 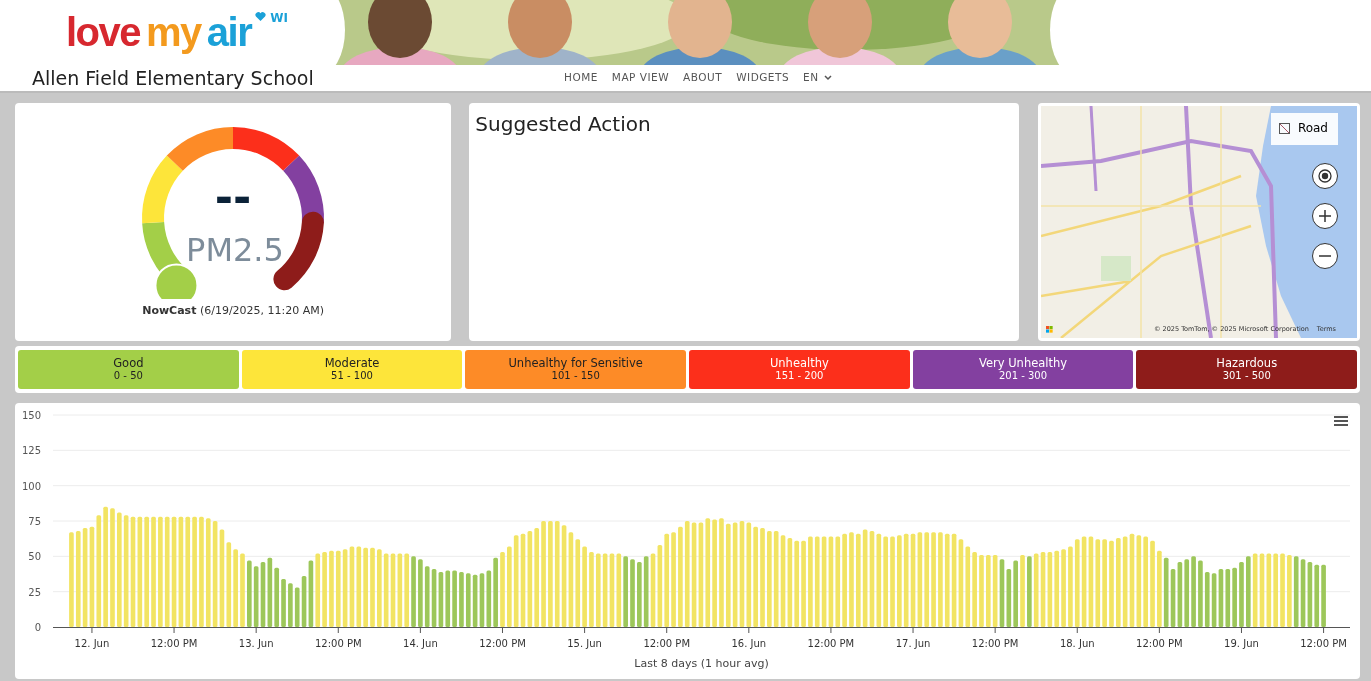 I want to click on axis-title: Last 8 days (1 hour avg), so click(x=701, y=663).